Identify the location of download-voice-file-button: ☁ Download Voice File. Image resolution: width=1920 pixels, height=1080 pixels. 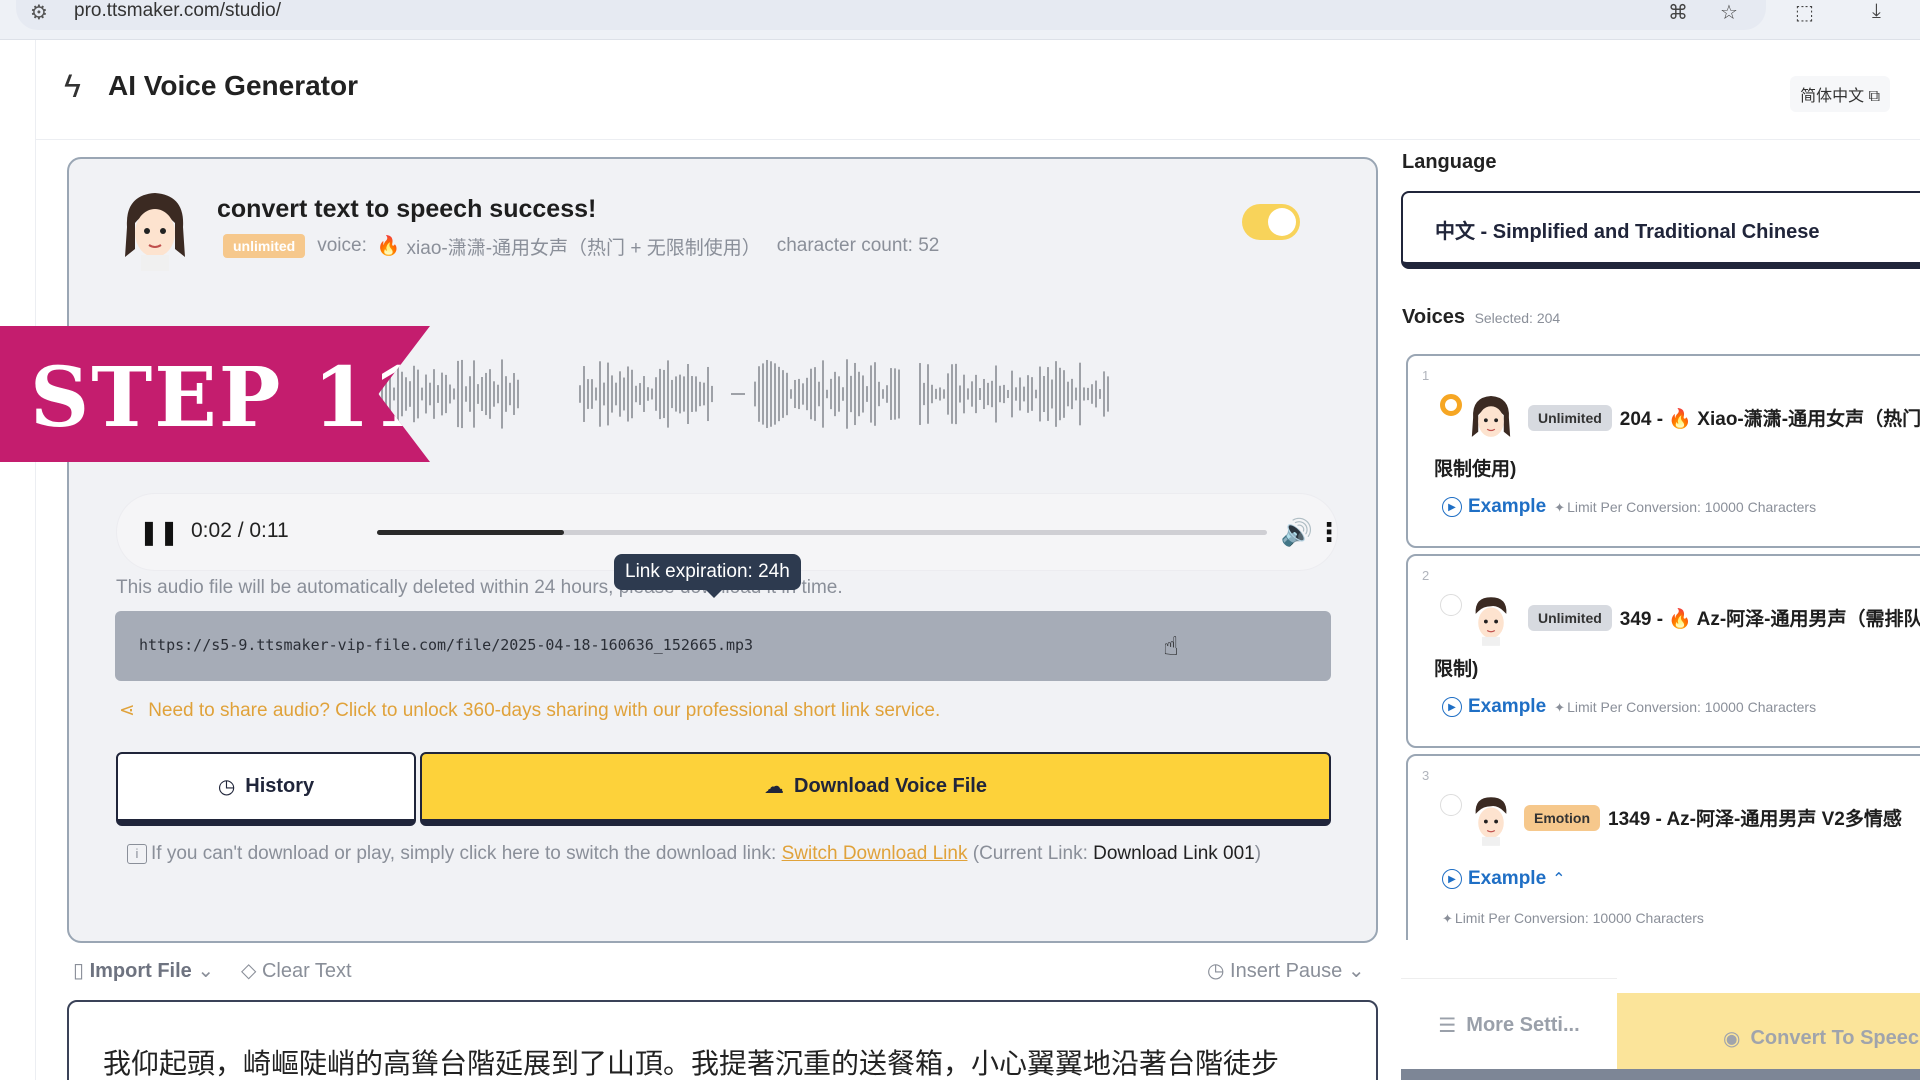
(875, 789).